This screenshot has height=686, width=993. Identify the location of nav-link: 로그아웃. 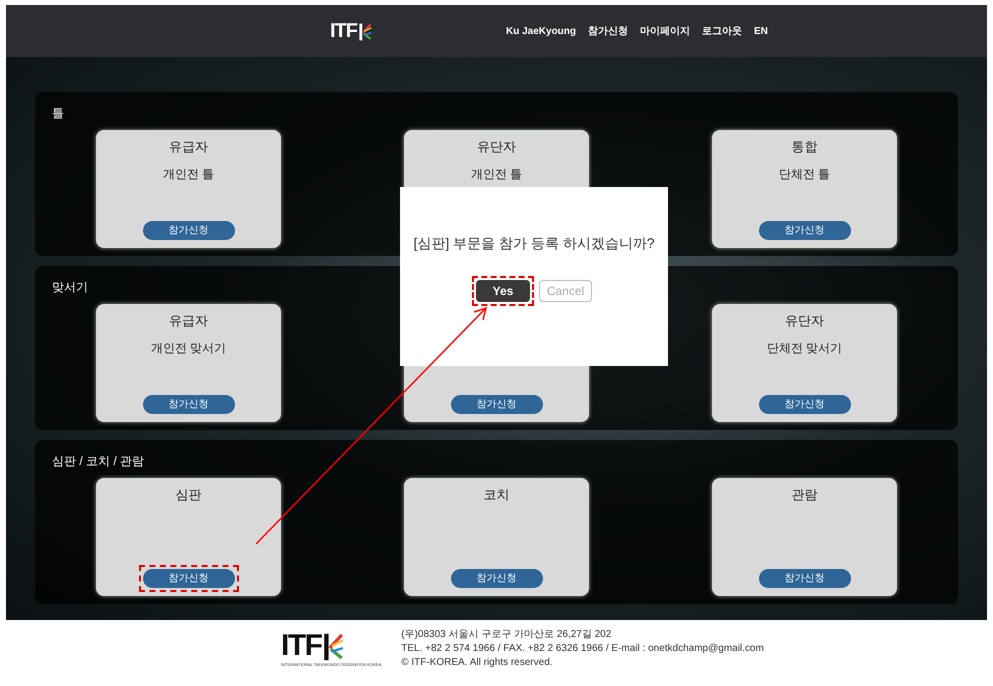
(722, 31).